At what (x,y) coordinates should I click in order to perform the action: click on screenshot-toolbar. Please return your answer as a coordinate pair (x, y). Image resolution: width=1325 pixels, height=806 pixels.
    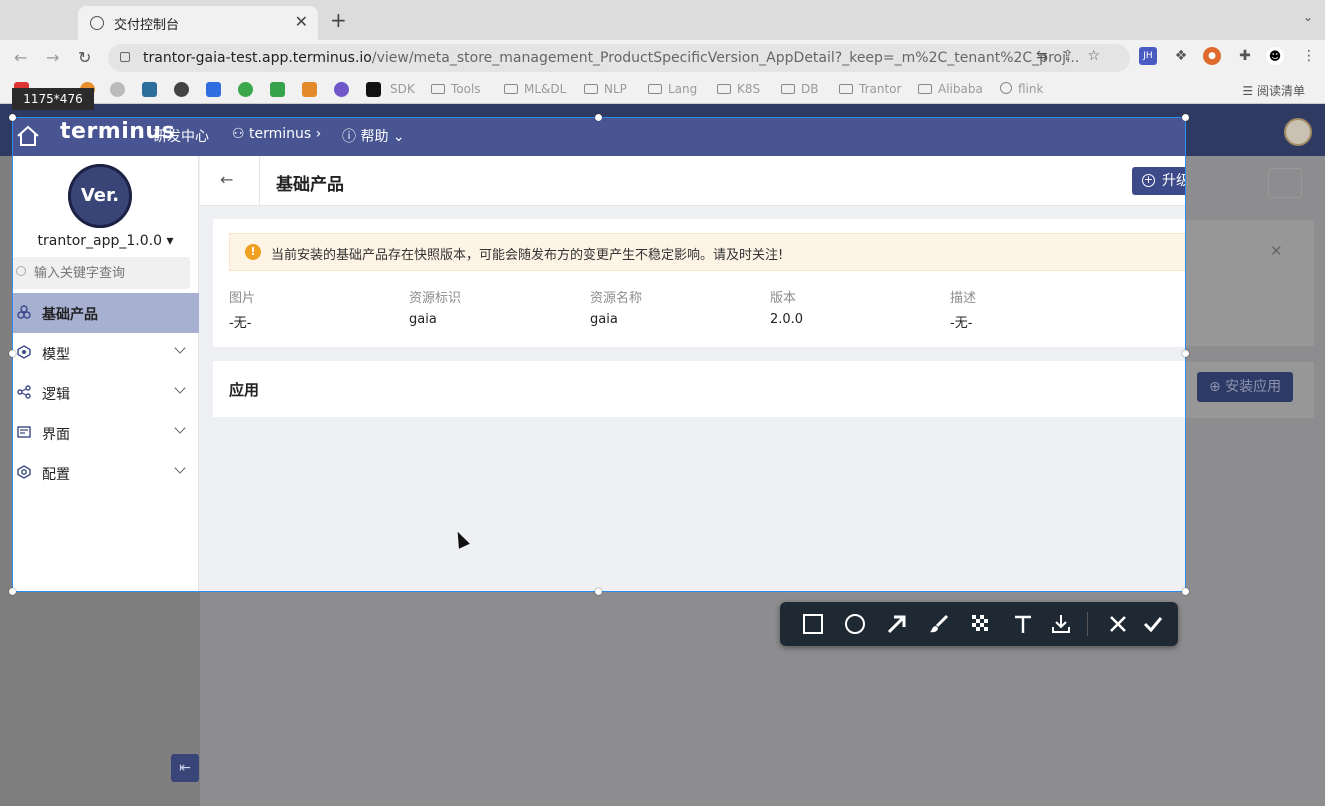
    Looking at the image, I should click on (979, 624).